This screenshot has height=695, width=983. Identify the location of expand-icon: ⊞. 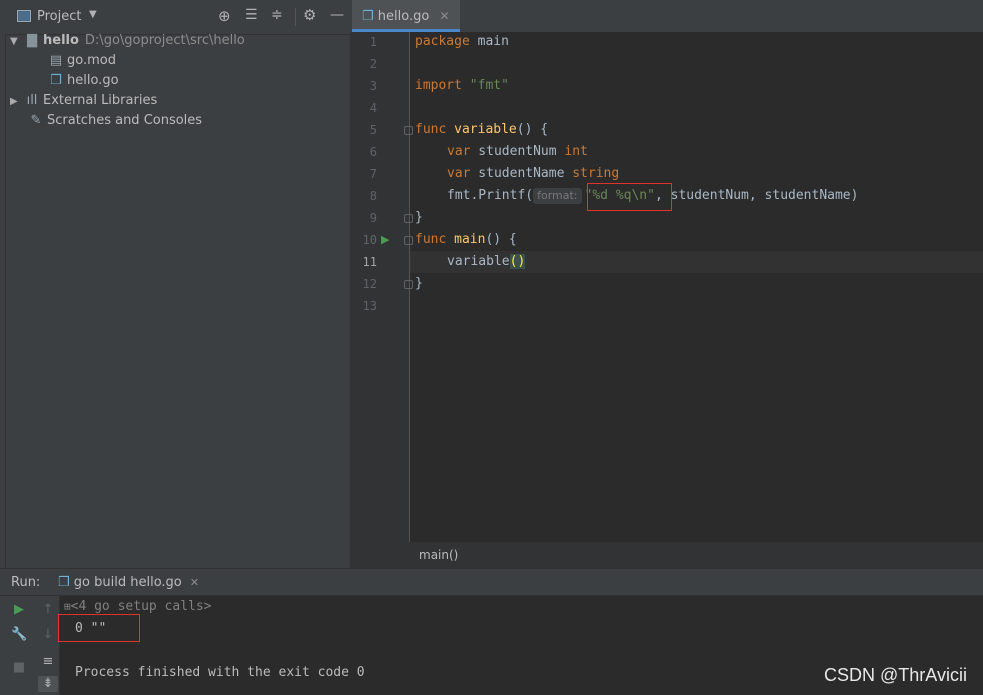
(67, 606).